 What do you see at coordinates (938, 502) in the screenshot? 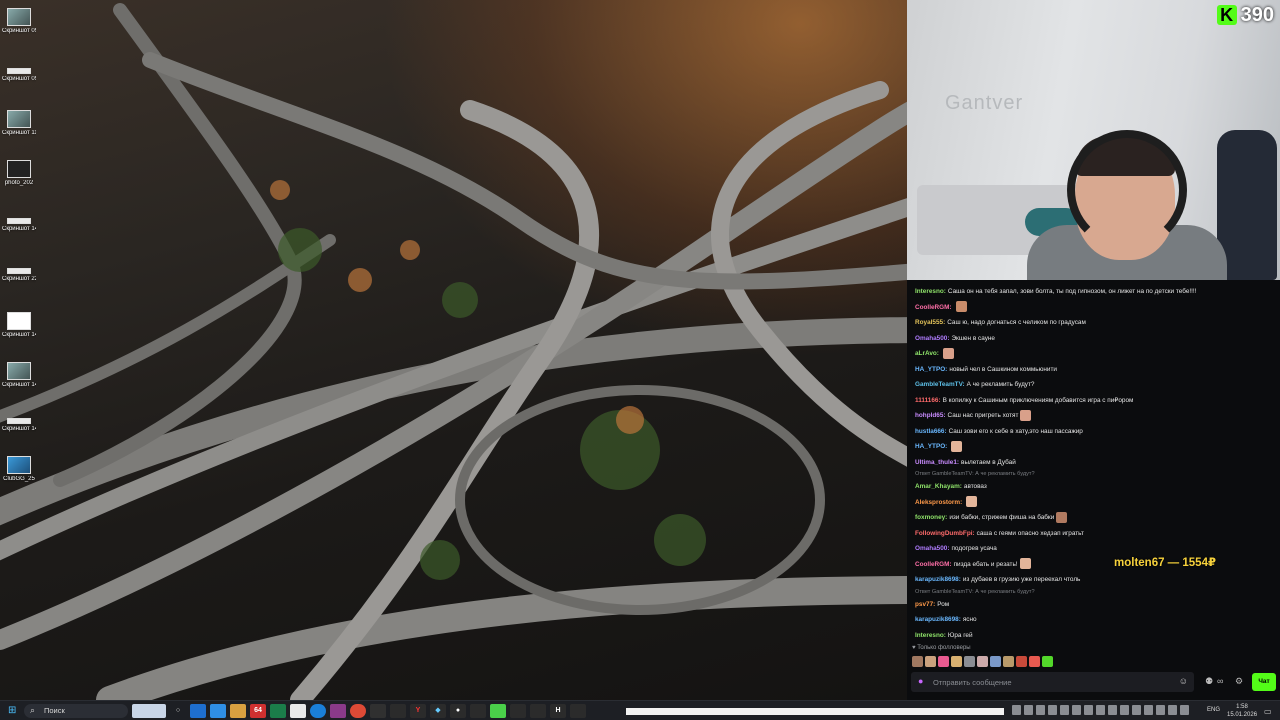
I see `chat-username: Aleksprostorm:` at bounding box center [938, 502].